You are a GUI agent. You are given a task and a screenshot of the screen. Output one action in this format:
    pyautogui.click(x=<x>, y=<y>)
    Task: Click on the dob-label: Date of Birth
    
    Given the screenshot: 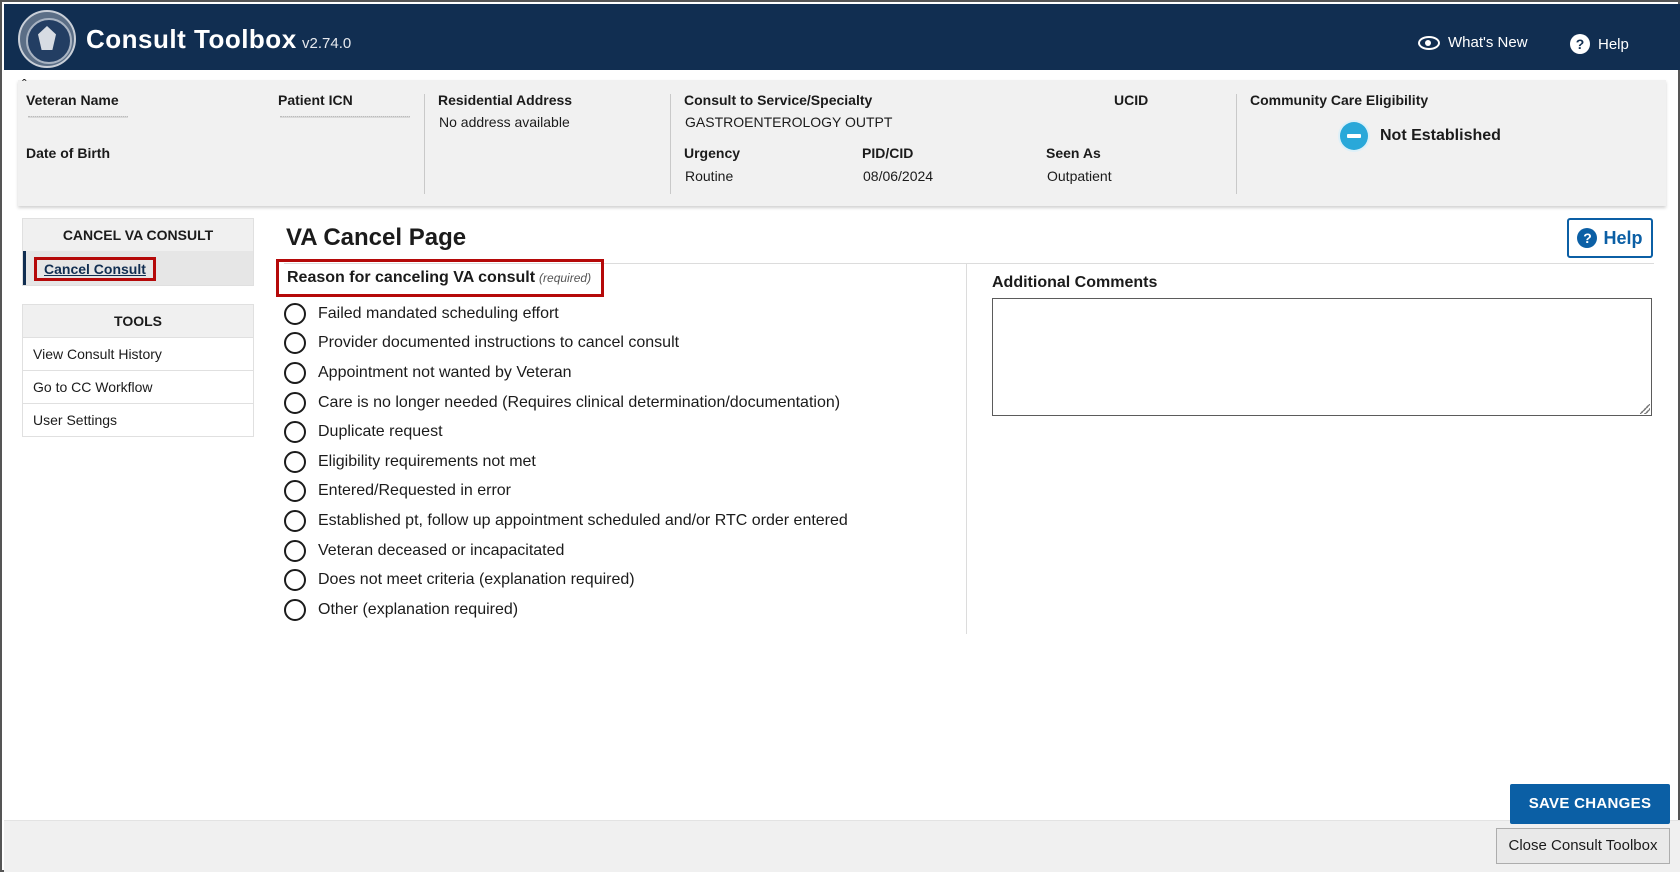 What is the action you would take?
    pyautogui.click(x=68, y=153)
    